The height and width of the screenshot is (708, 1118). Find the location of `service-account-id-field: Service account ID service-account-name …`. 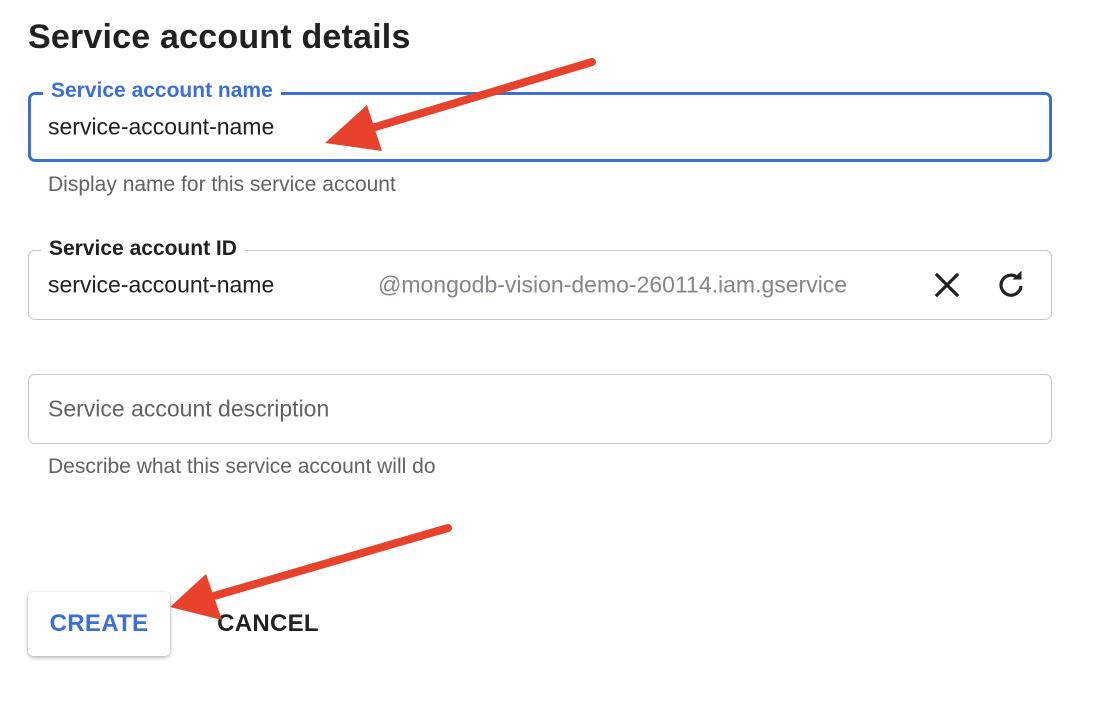

service-account-id-field: Service account ID service-account-name … is located at coordinates (540, 277).